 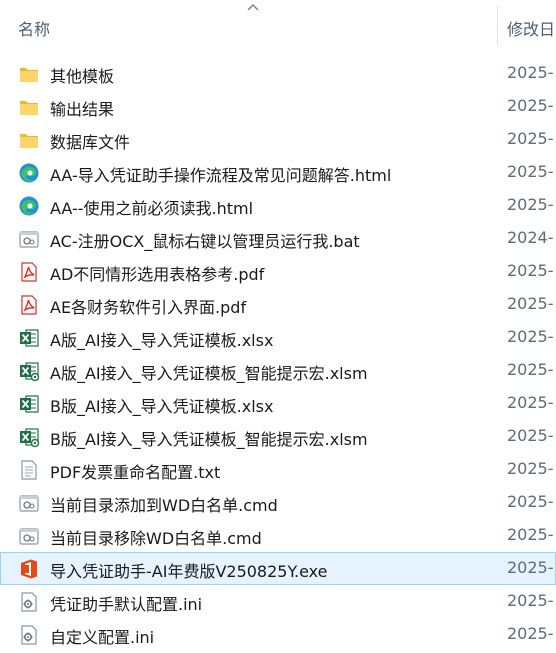 What do you see at coordinates (278, 469) in the screenshot?
I see `file-row: PDF发票重命名配置.txt 2025-` at bounding box center [278, 469].